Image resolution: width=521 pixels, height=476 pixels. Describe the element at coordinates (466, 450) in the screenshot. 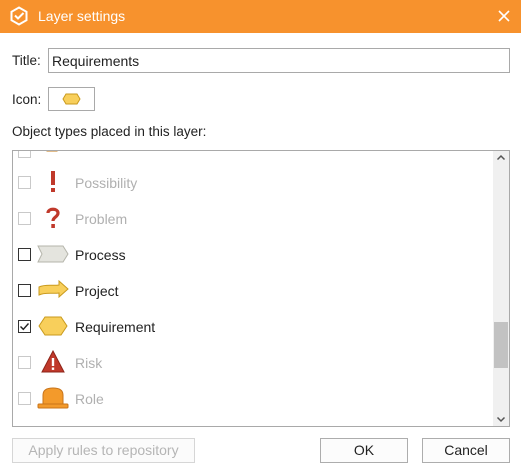

I see `cancel-button: Cancel` at that location.